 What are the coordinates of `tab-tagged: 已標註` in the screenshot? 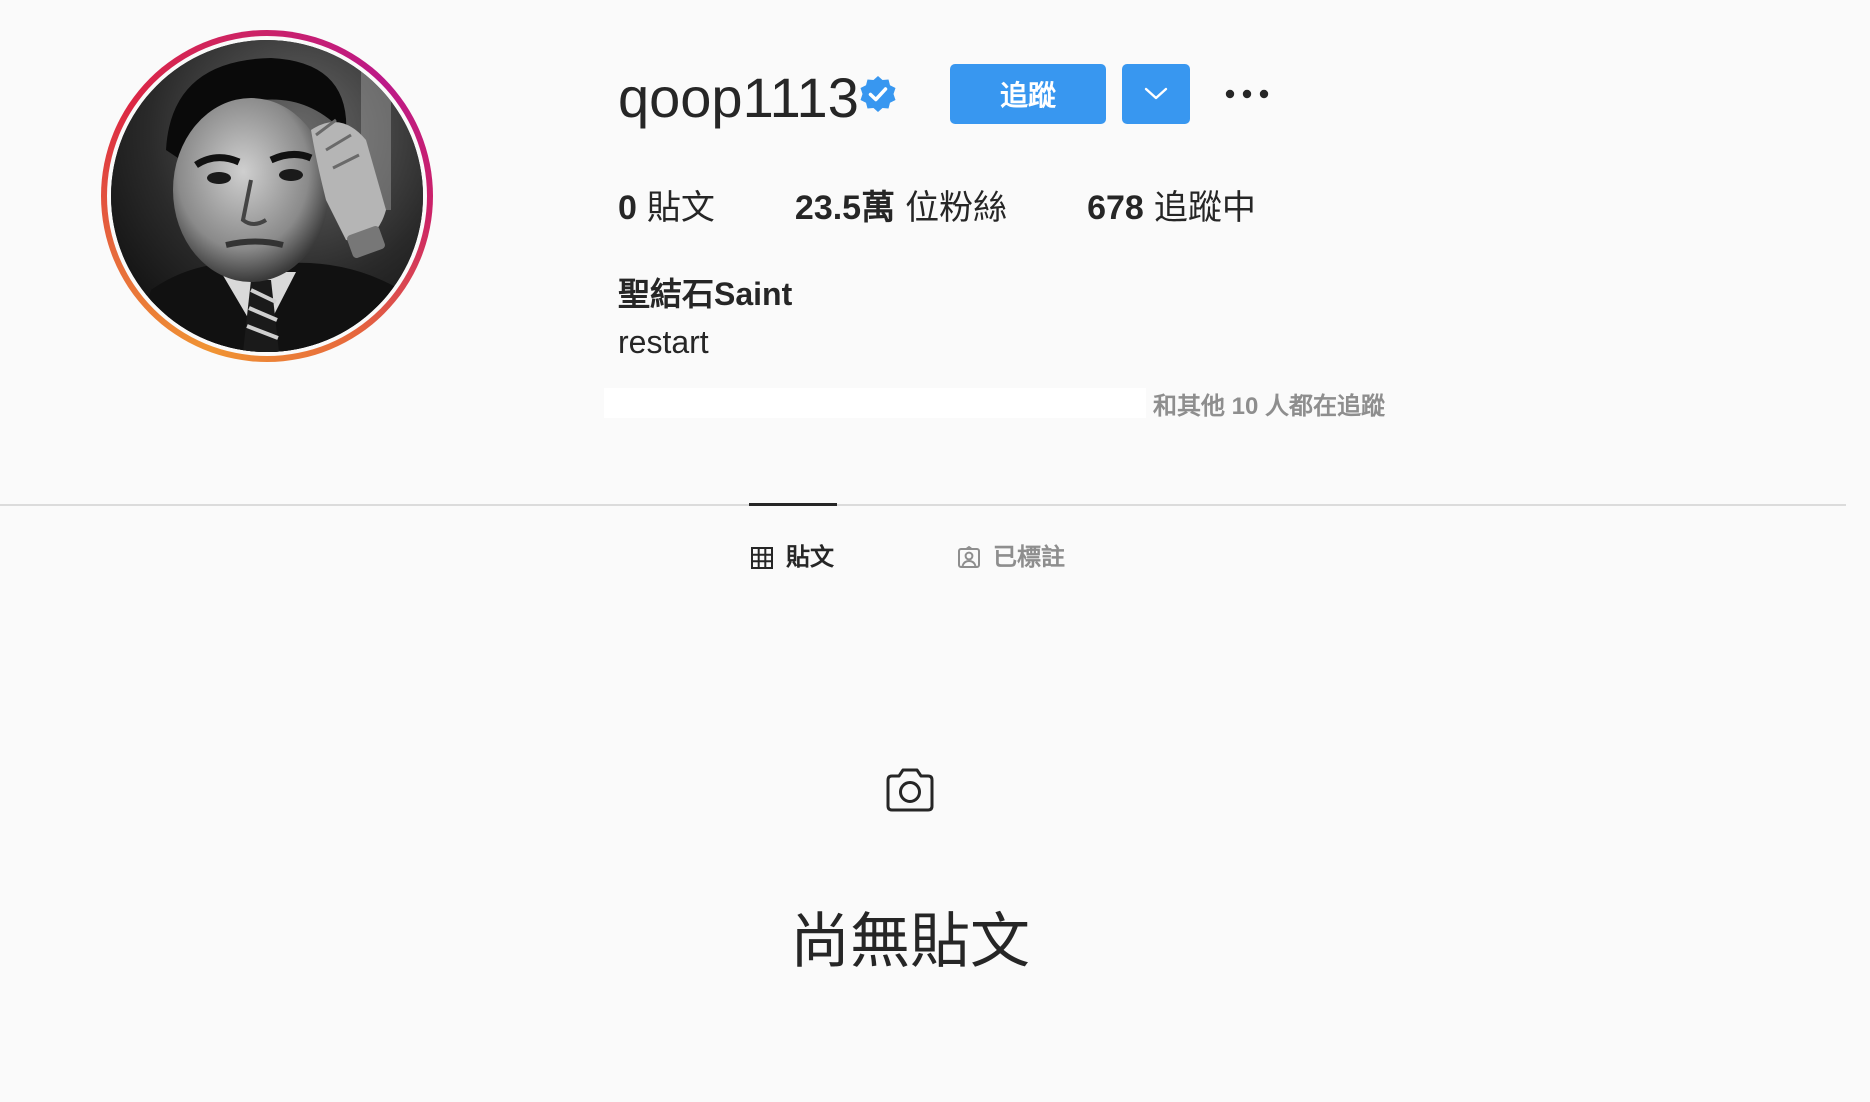 It's located at (1011, 558).